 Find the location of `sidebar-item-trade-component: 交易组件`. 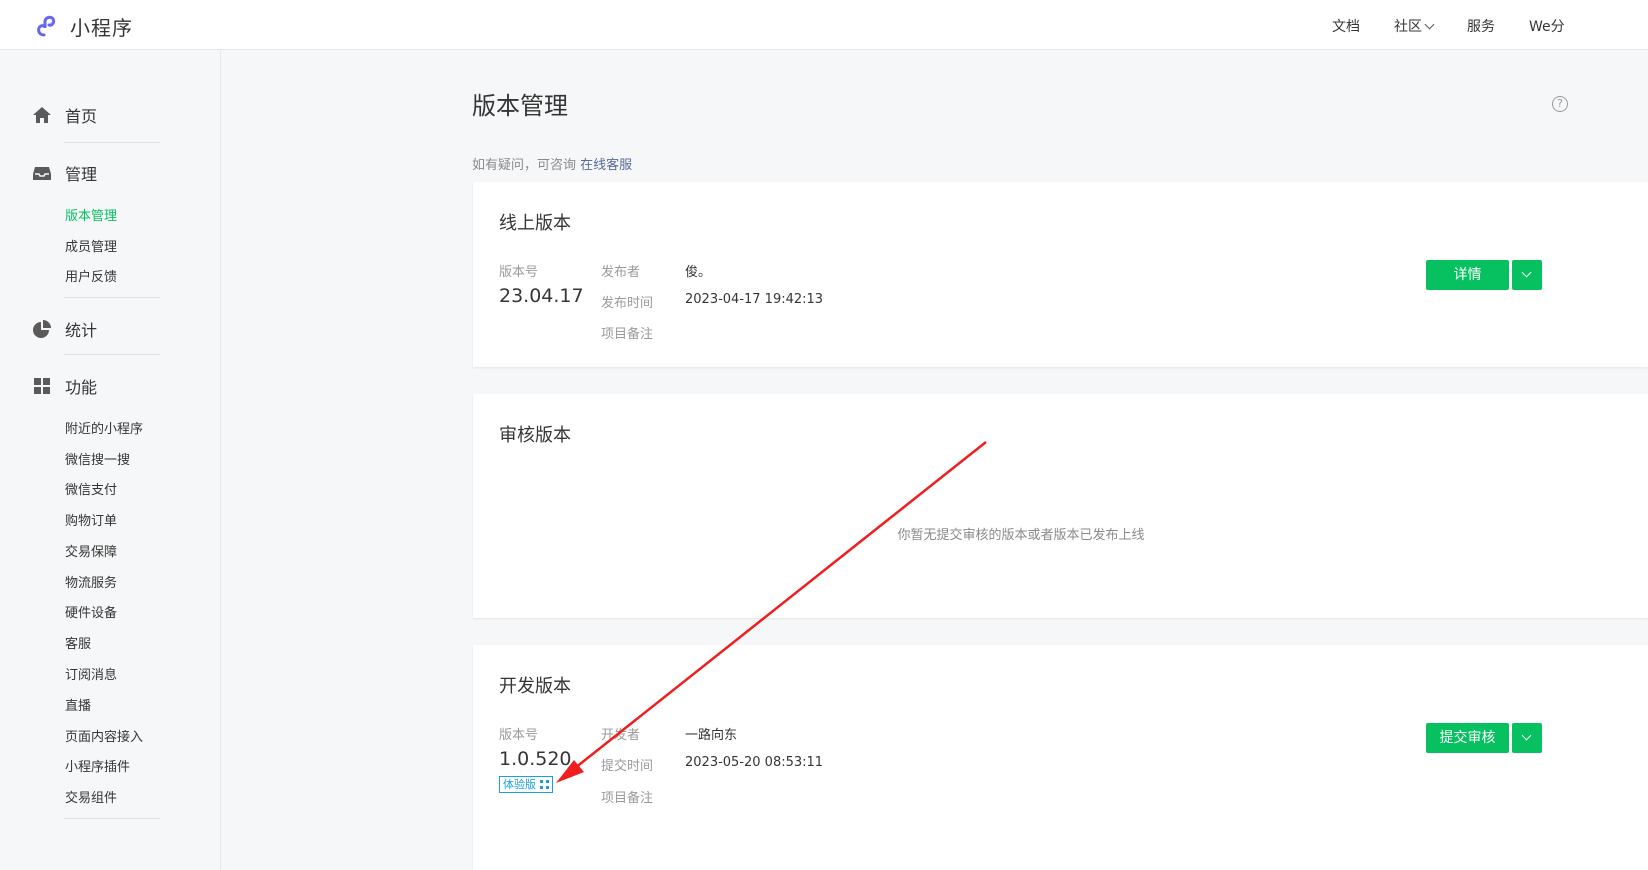

sidebar-item-trade-component: 交易组件 is located at coordinates (91, 796).